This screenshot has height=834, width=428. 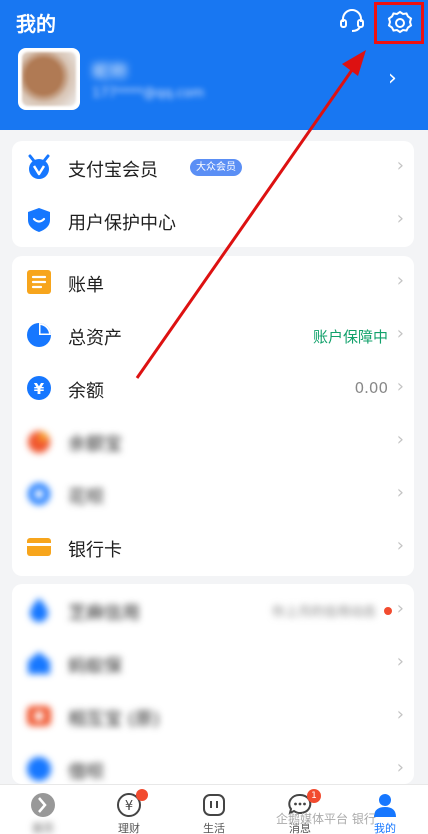 What do you see at coordinates (86, 391) in the screenshot?
I see `list-item-label: 余额` at bounding box center [86, 391].